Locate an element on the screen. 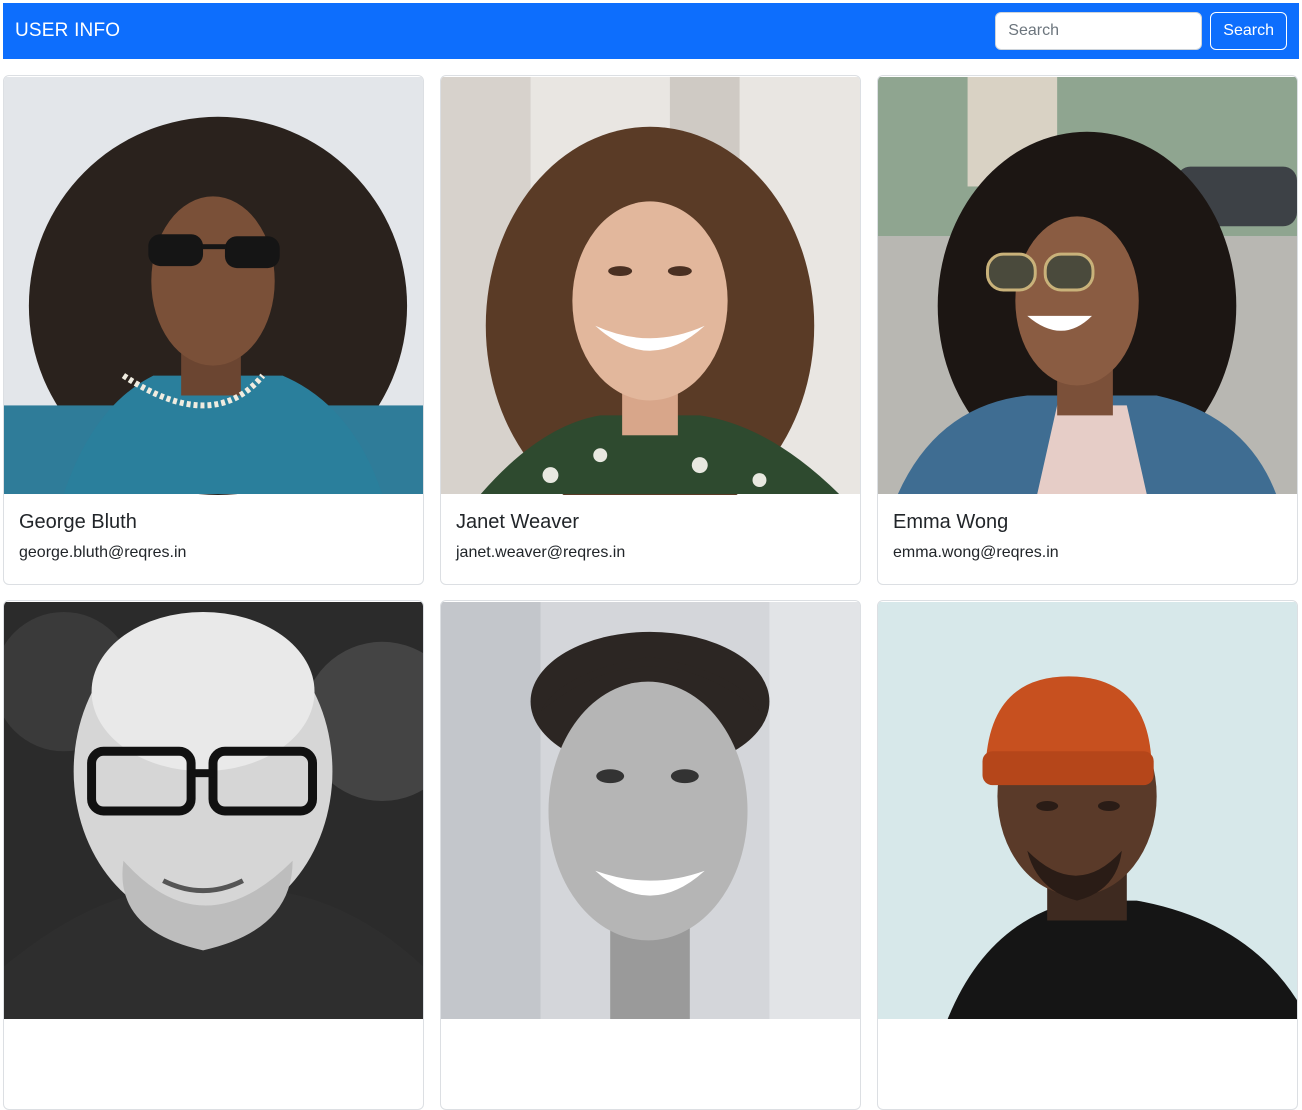  user-card: George Bluth george.bluth@reqres.in is located at coordinates (213, 330).